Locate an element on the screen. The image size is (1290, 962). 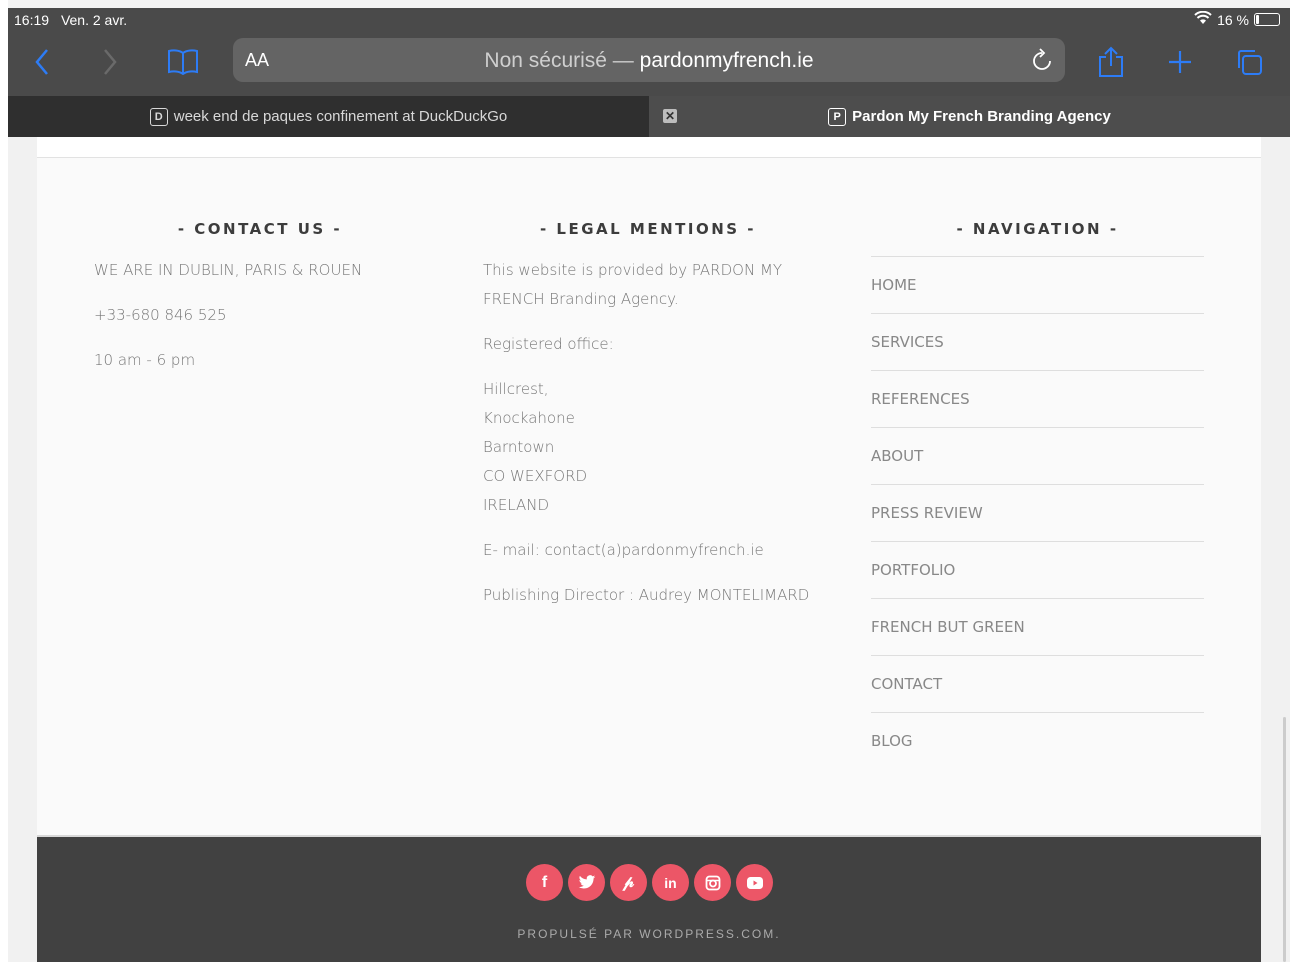
nav-item-french-but-green: FRENCH BUT GREEN is located at coordinates (1037, 626).